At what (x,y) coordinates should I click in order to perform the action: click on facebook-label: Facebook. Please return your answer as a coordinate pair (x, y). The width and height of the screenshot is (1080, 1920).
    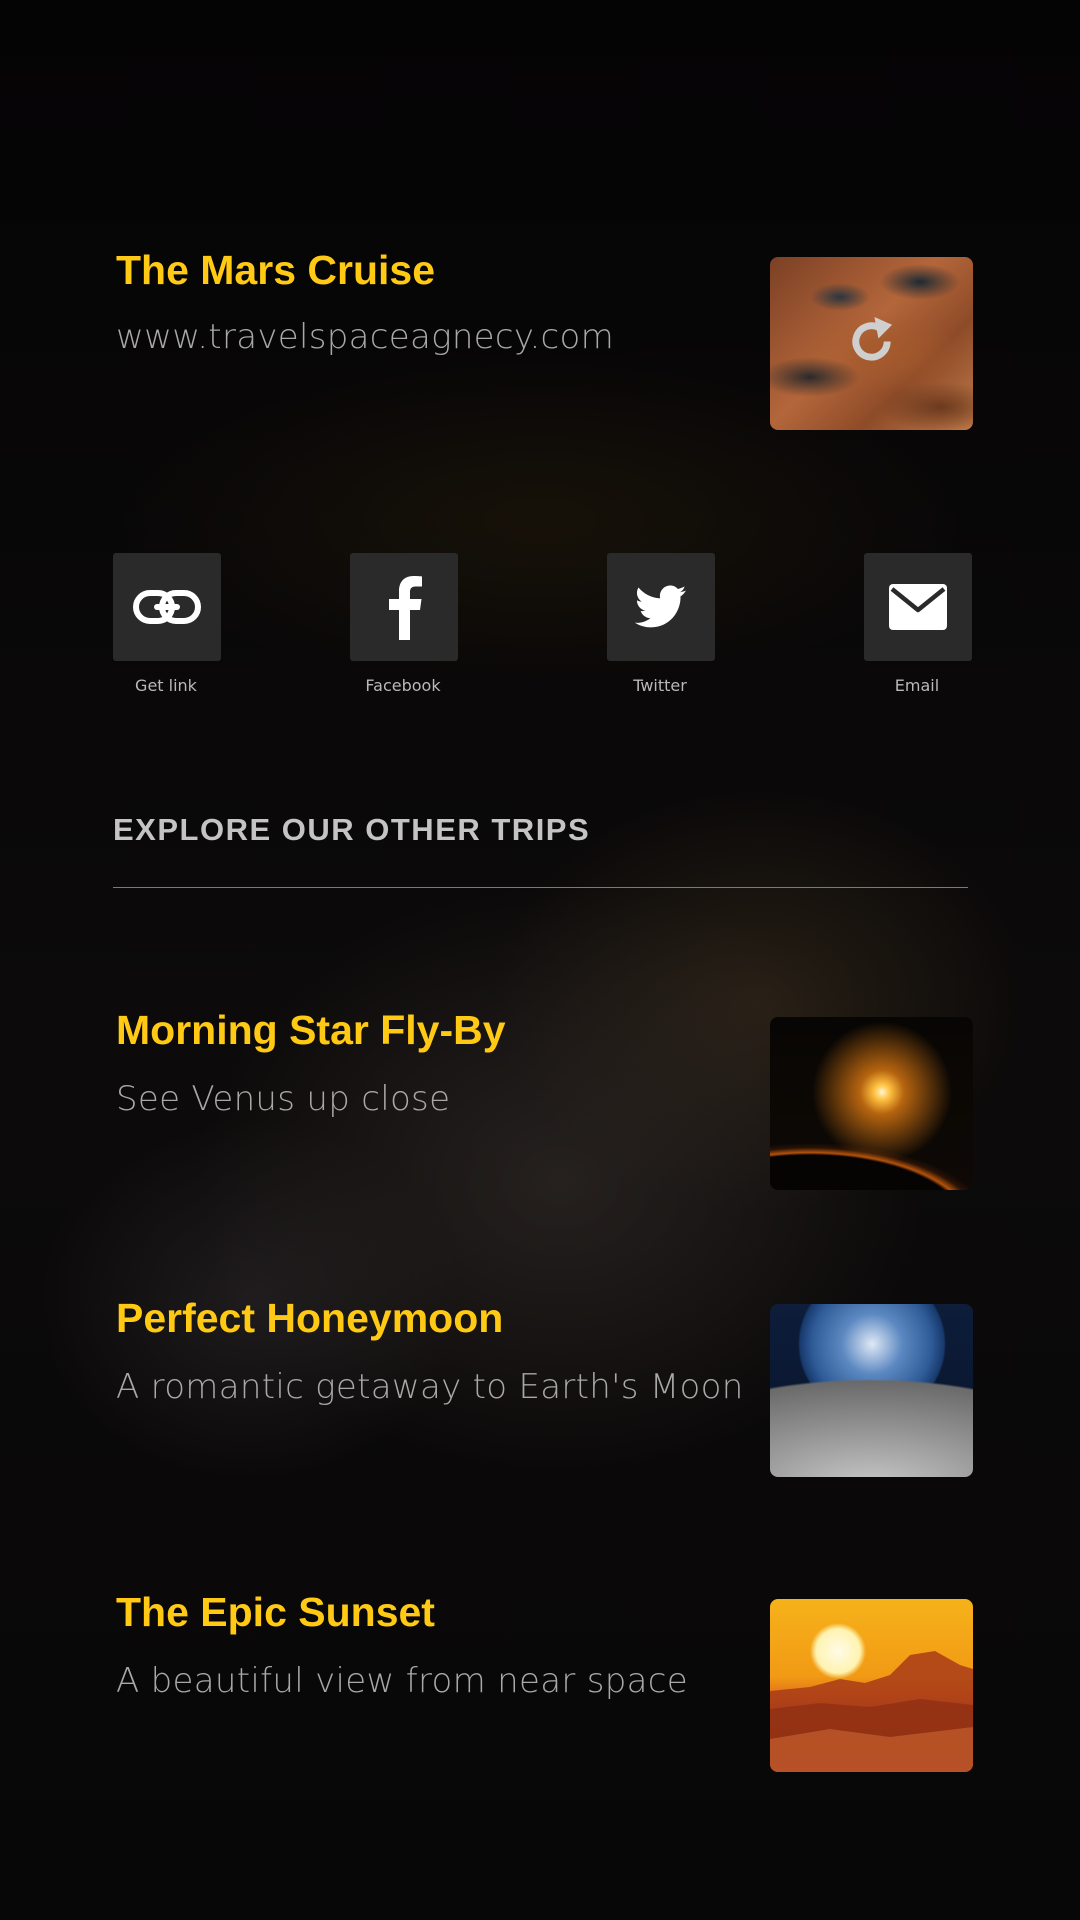
    Looking at the image, I should click on (403, 685).